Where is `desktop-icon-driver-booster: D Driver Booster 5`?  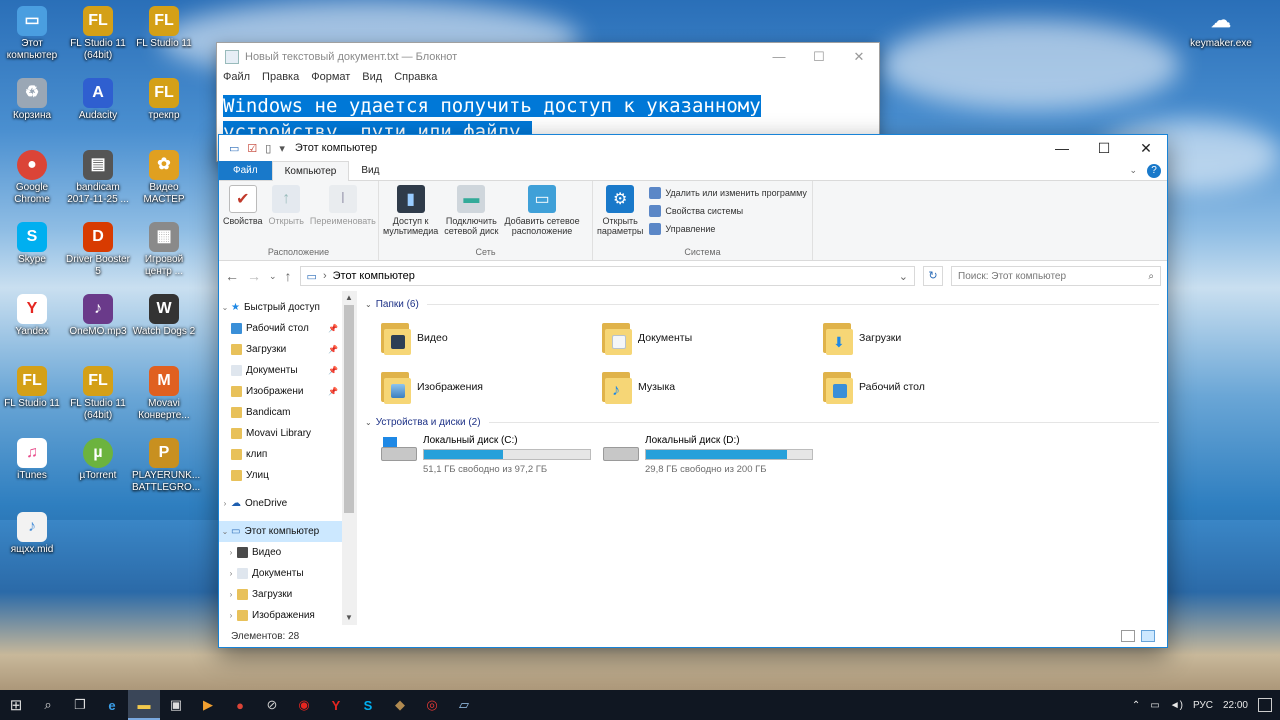
desktop-icon-driver-booster: D Driver Booster 5 is located at coordinates (98, 250).